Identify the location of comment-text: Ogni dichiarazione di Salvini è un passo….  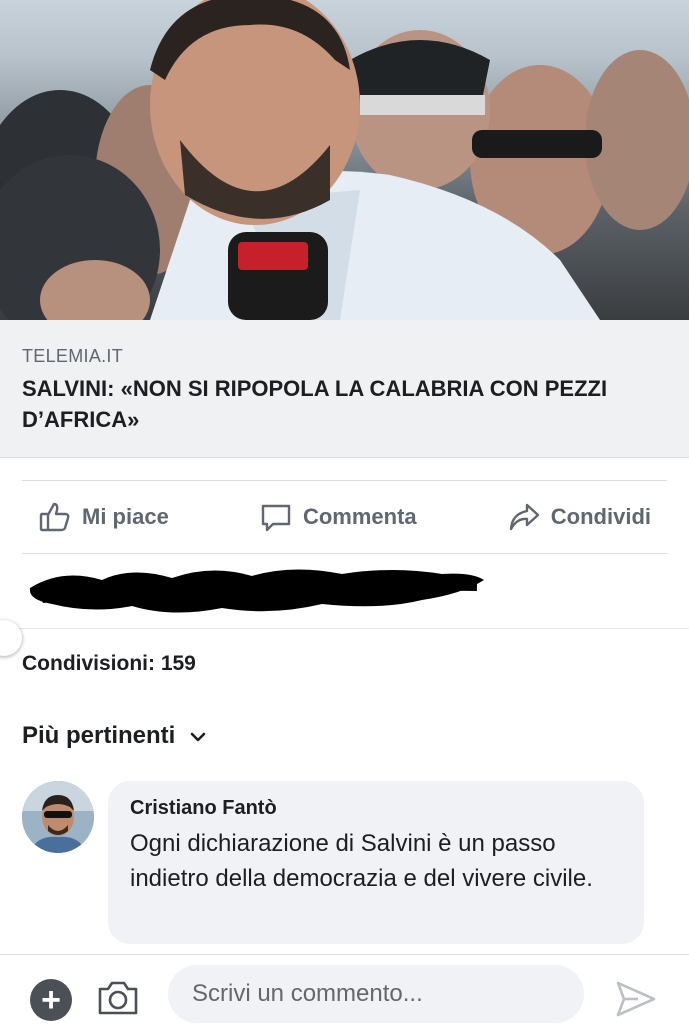
(361, 861).